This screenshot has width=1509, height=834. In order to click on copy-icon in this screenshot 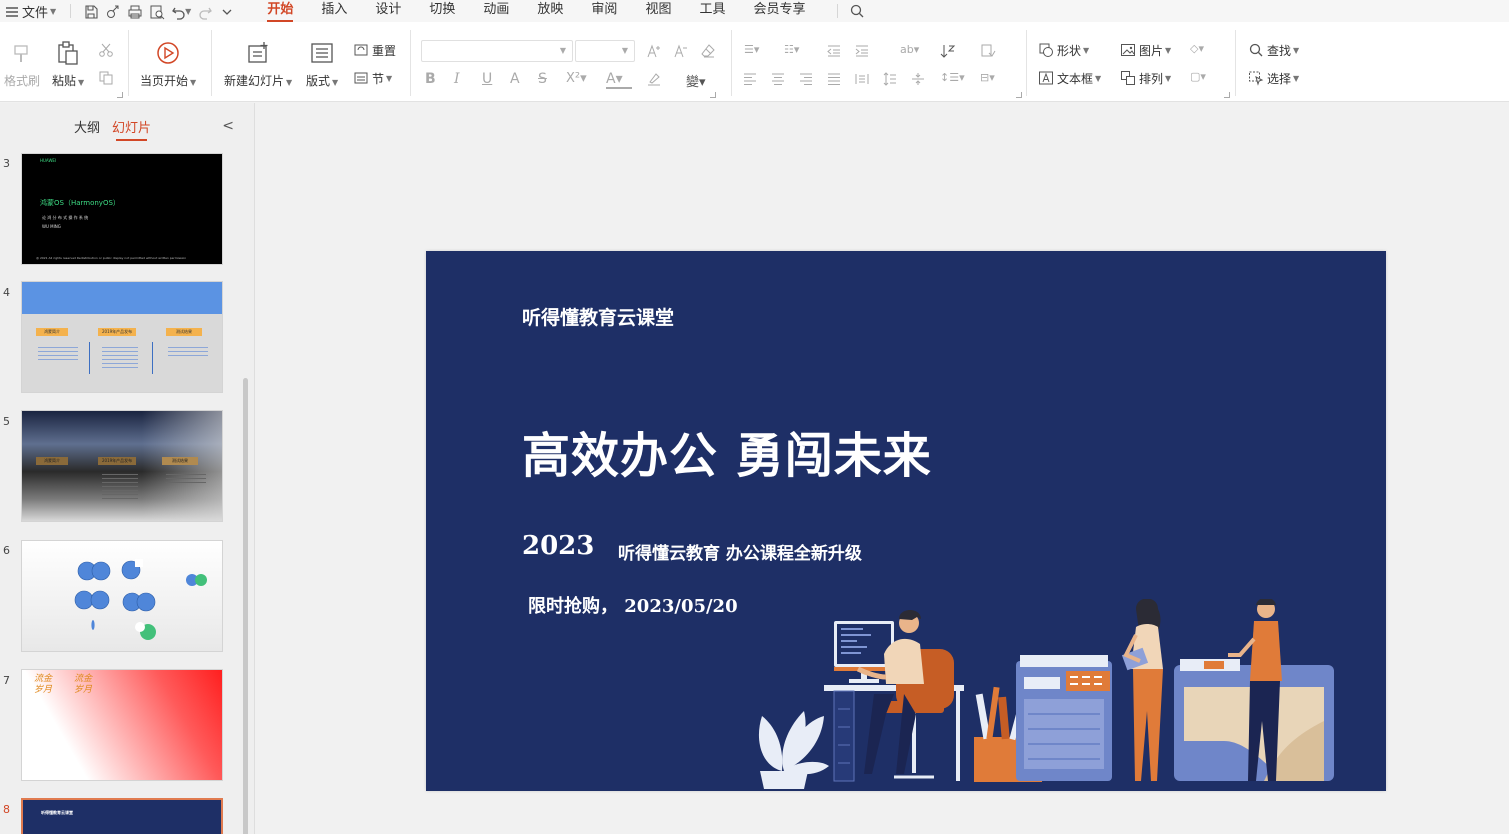, I will do `click(106, 78)`.